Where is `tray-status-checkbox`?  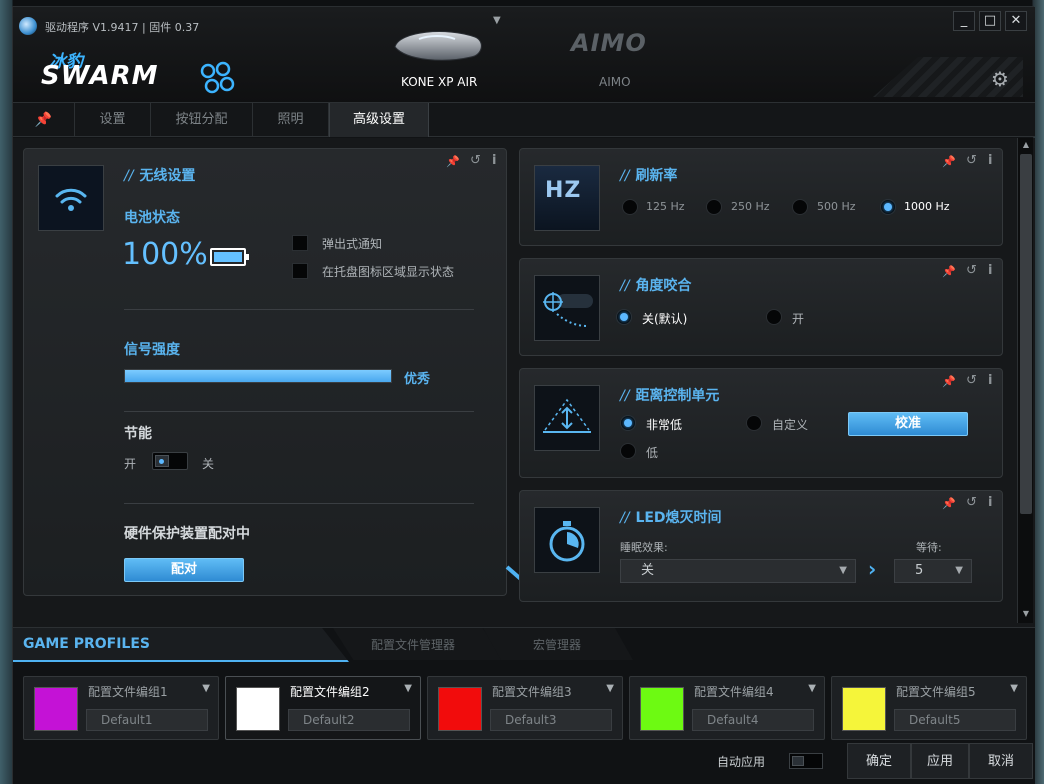 tray-status-checkbox is located at coordinates (300, 271).